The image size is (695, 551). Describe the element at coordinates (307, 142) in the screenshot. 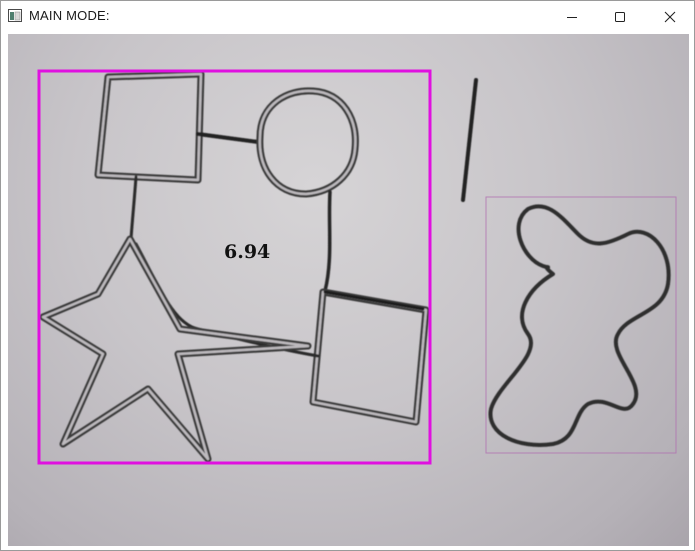

I see `sketch-circle` at that location.